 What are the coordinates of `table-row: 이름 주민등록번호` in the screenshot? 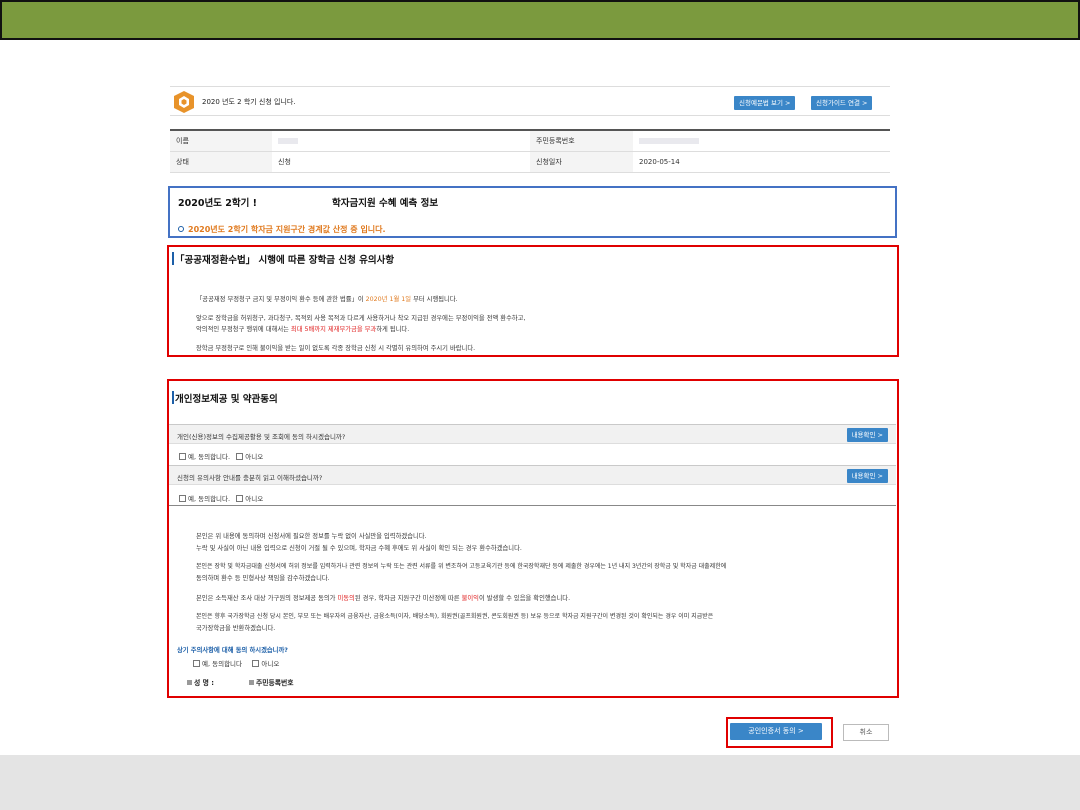 It's located at (530, 140).